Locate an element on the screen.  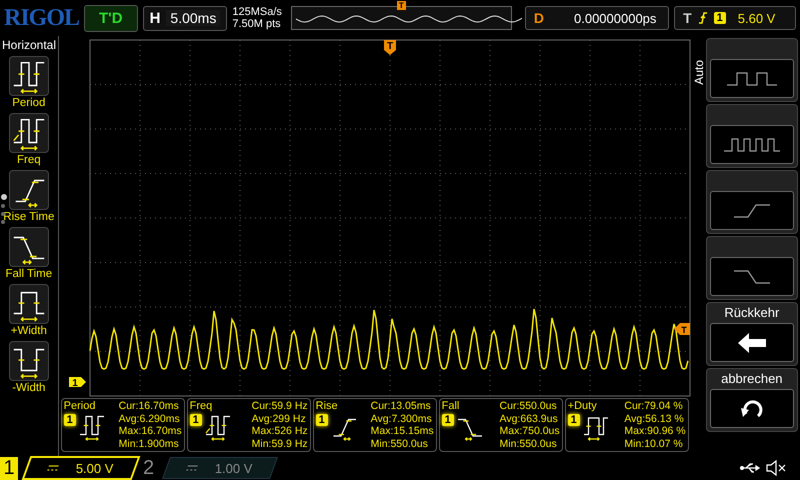
channel-scale-tab: 5.00 V is located at coordinates (81, 468).